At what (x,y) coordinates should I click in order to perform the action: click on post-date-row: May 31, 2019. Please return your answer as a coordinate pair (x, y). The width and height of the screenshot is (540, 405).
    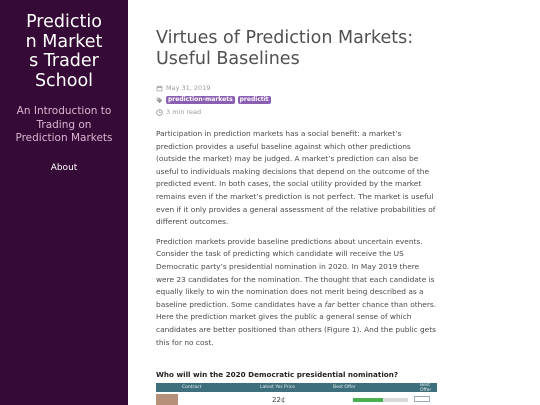
    Looking at the image, I should click on (297, 88).